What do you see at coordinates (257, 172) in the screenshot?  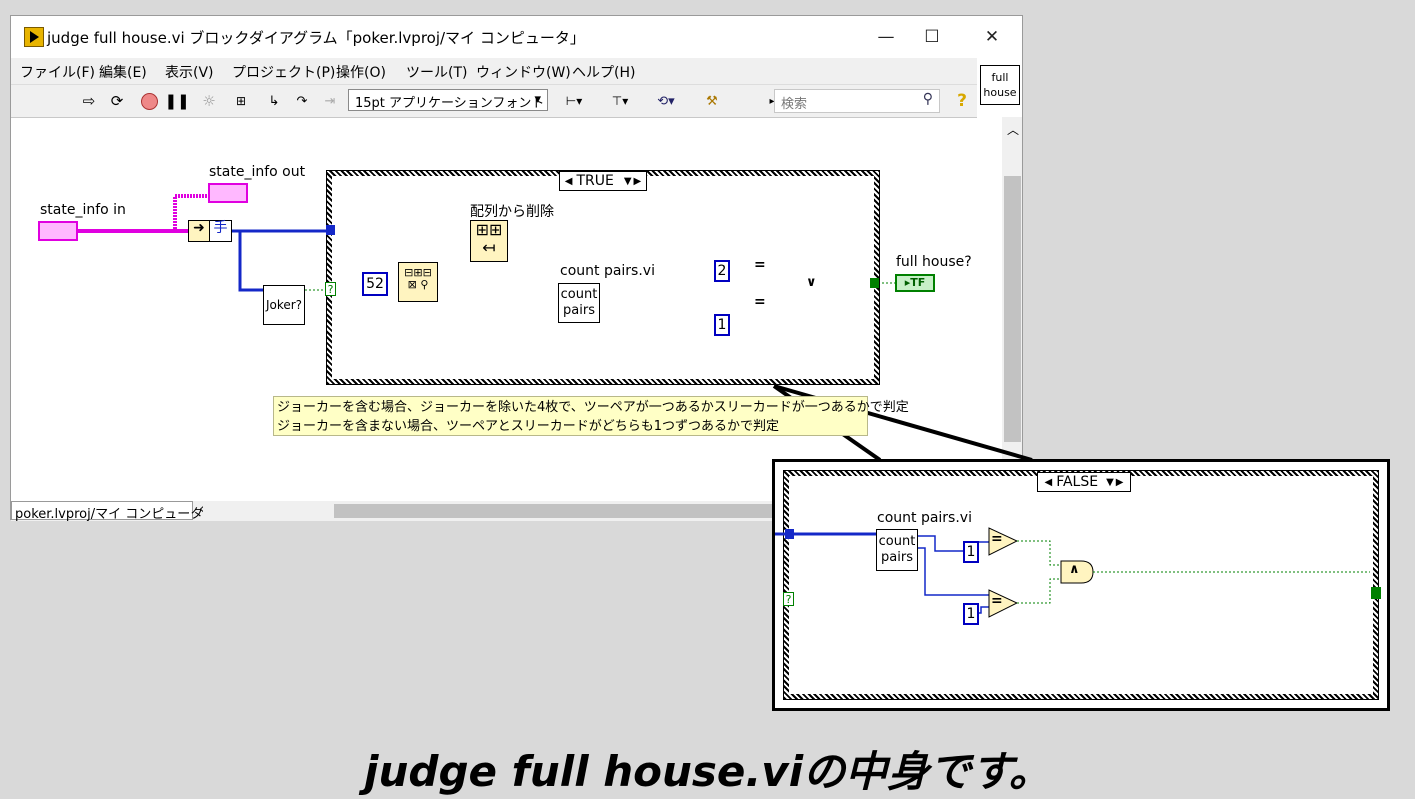 I see `state-out-label: state_info out` at bounding box center [257, 172].